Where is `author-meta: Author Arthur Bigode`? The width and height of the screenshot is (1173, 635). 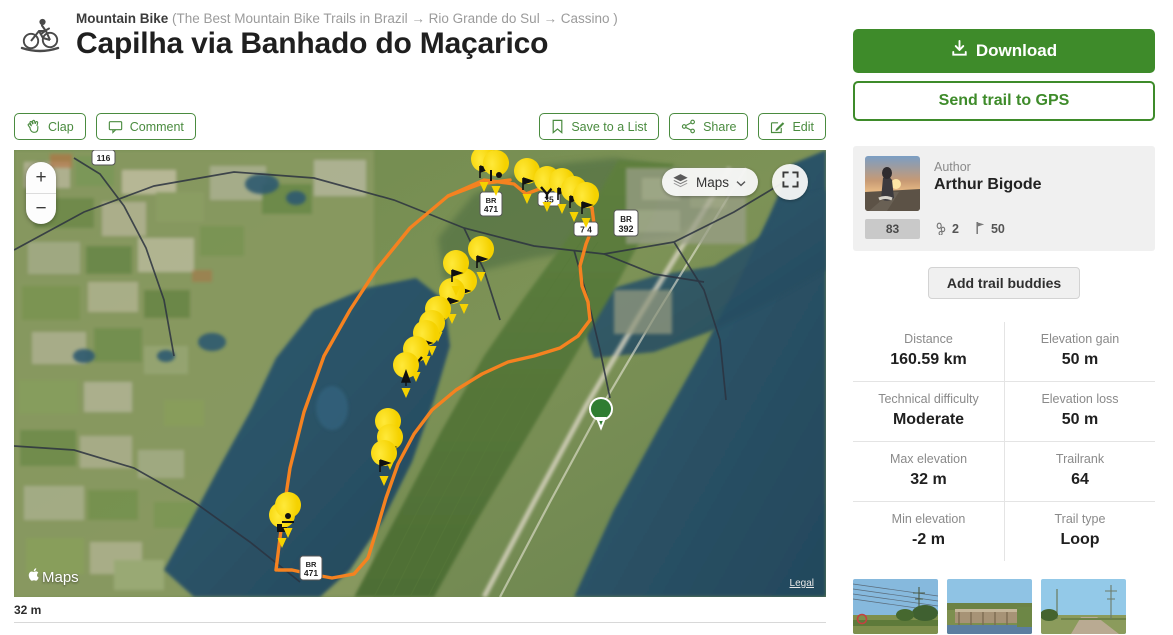
author-meta: Author Arthur Bigode is located at coordinates (988, 175).